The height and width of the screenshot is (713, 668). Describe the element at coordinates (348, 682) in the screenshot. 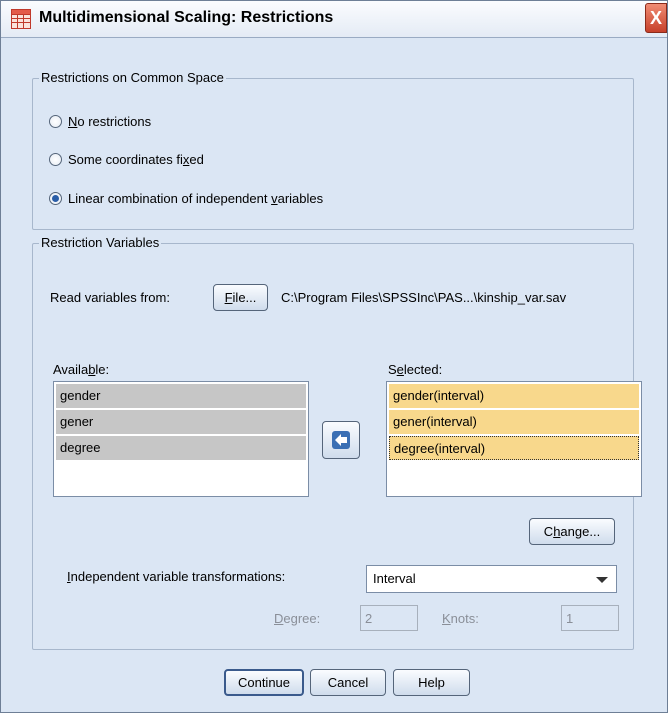

I see `cancel-button: Cancel` at that location.